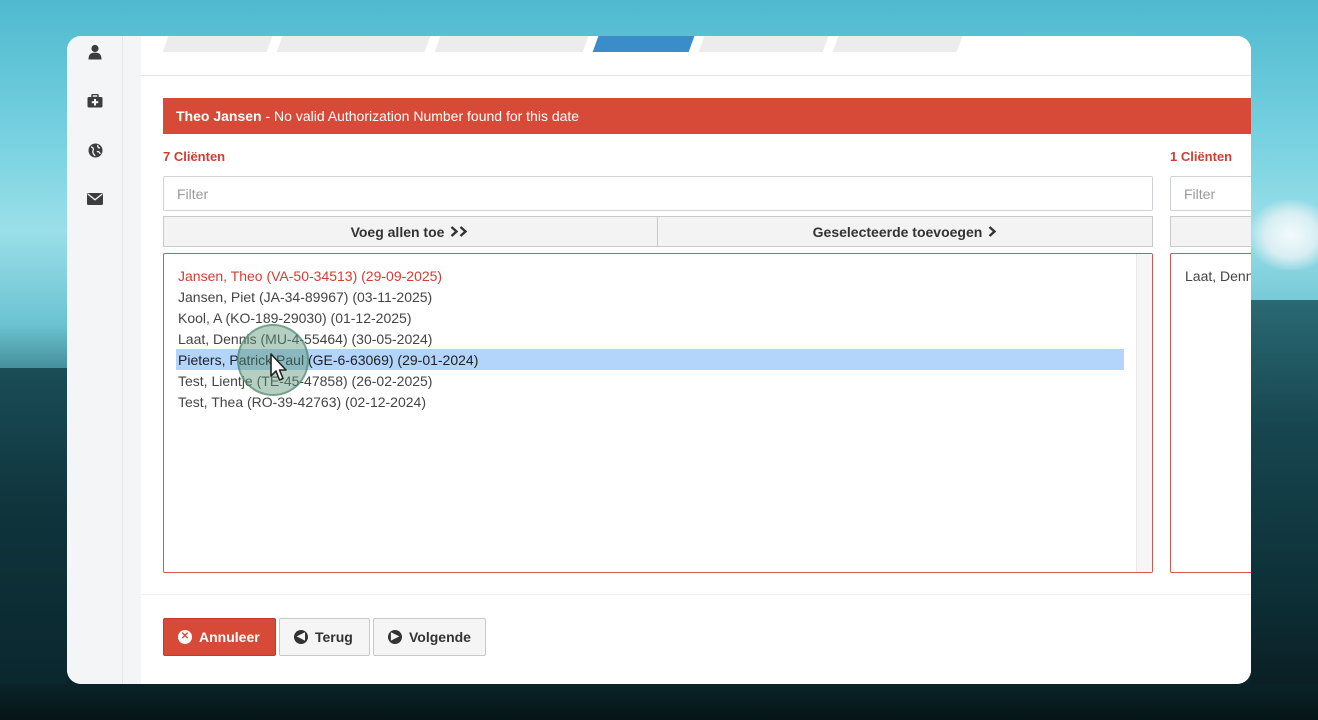  What do you see at coordinates (1201, 156) in the screenshot?
I see `selected-clients-count: 1 Cliënten` at bounding box center [1201, 156].